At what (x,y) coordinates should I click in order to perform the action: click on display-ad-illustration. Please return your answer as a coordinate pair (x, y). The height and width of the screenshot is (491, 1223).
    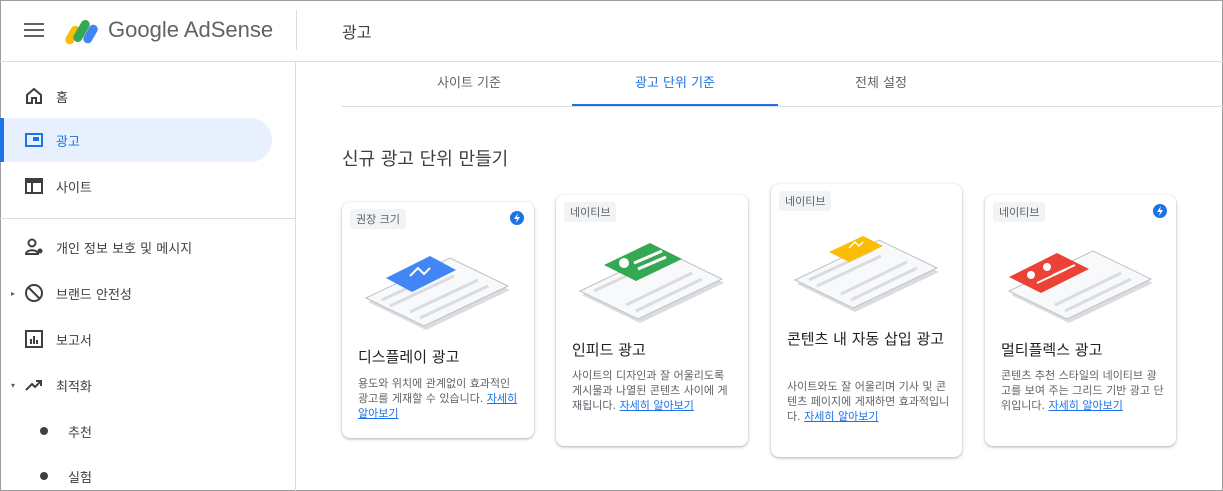
    Looking at the image, I should click on (437, 293).